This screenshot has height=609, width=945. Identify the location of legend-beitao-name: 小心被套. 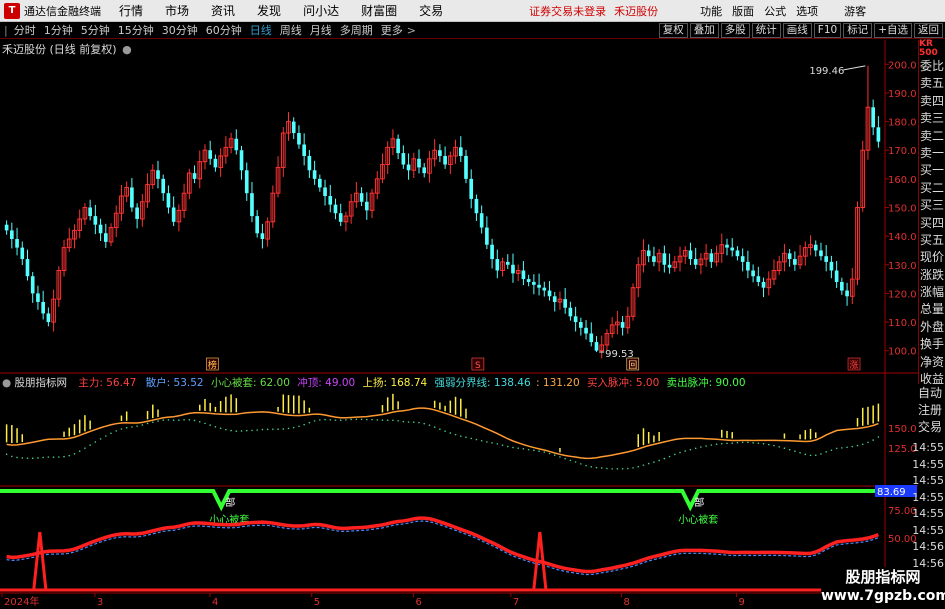
(231, 383).